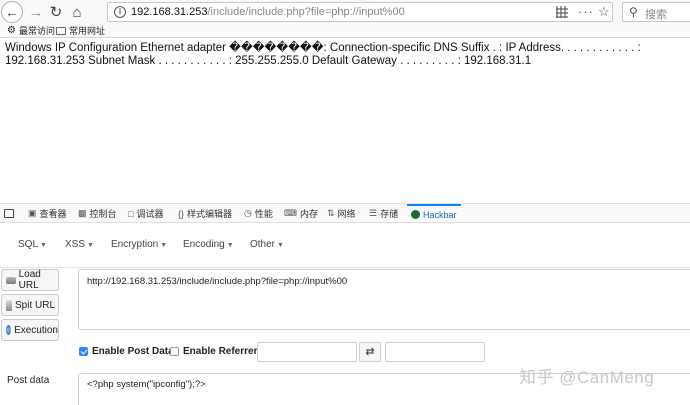  I want to click on tab-label: 存储, so click(389, 214).